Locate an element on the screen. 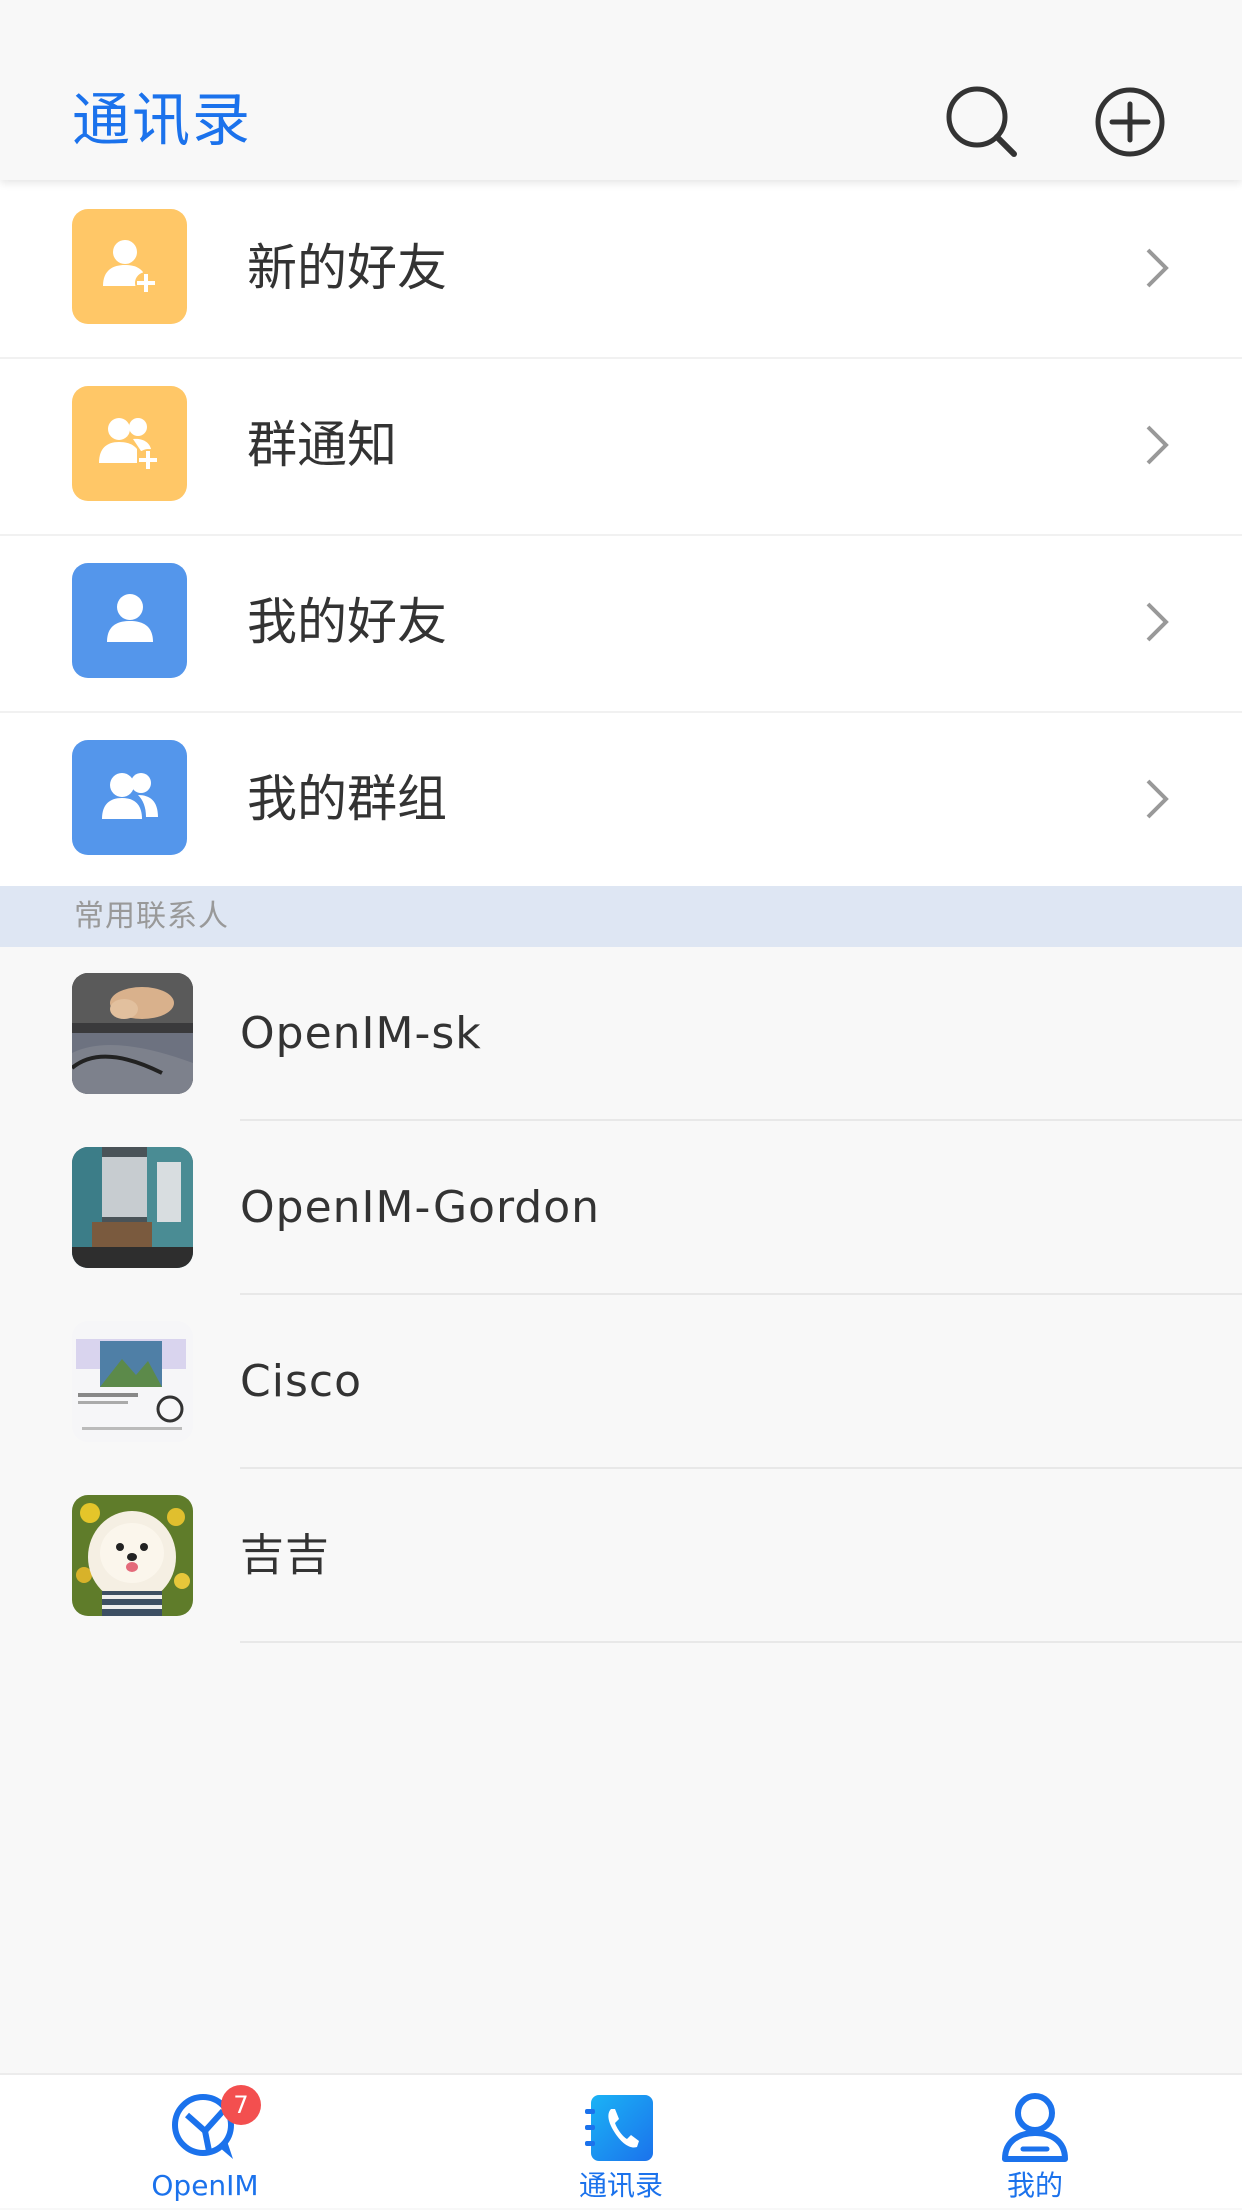  menu-item-my-friends: 我的好友 is located at coordinates (621, 622).